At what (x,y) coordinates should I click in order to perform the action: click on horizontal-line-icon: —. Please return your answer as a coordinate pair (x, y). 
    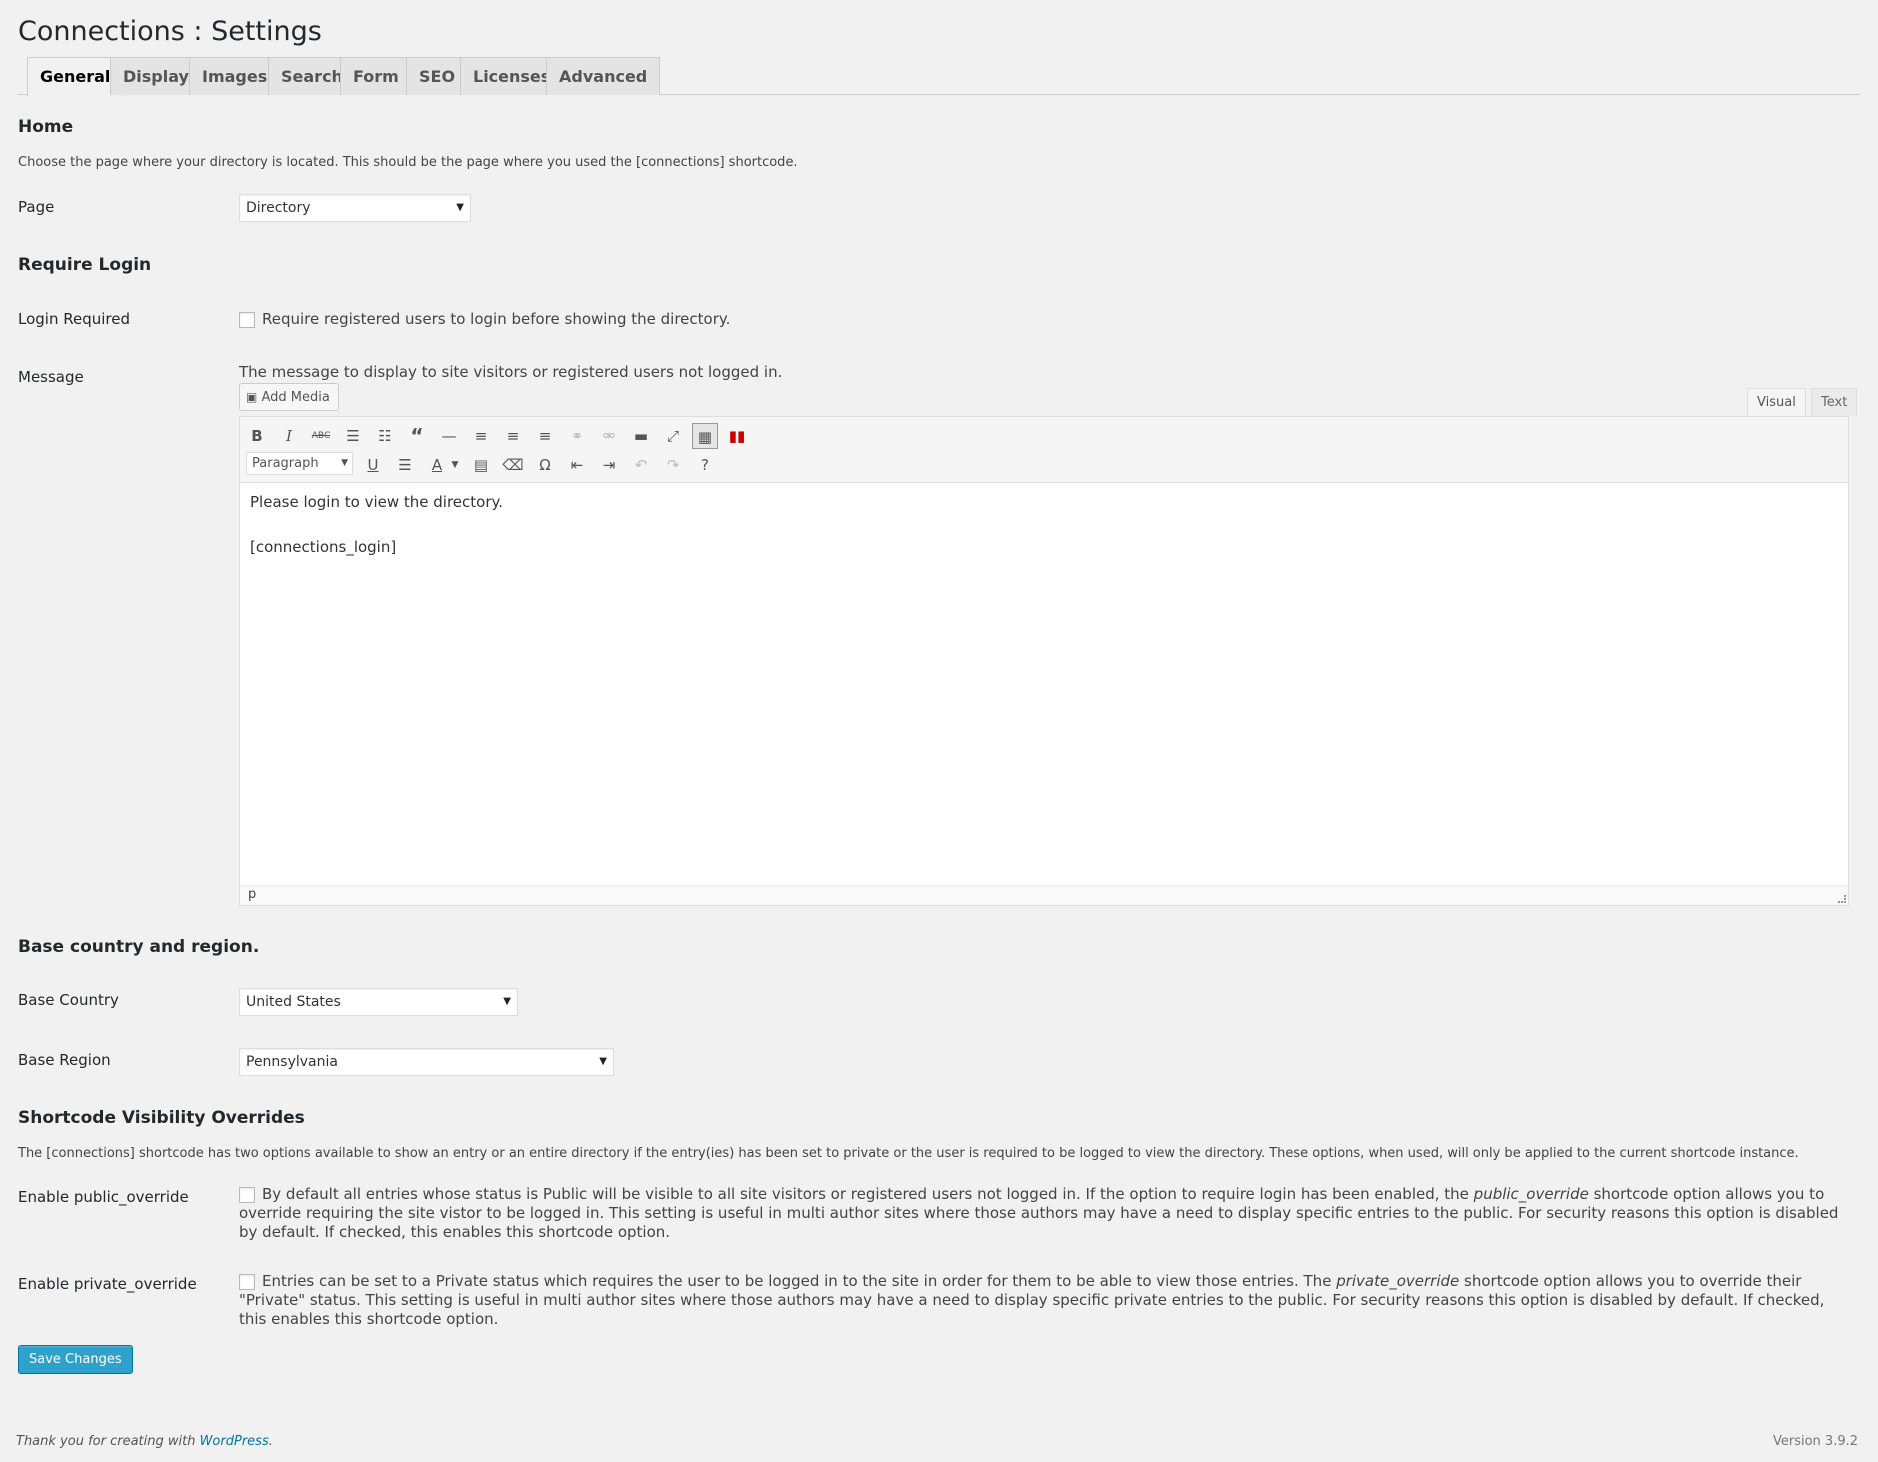
    Looking at the image, I should click on (449, 436).